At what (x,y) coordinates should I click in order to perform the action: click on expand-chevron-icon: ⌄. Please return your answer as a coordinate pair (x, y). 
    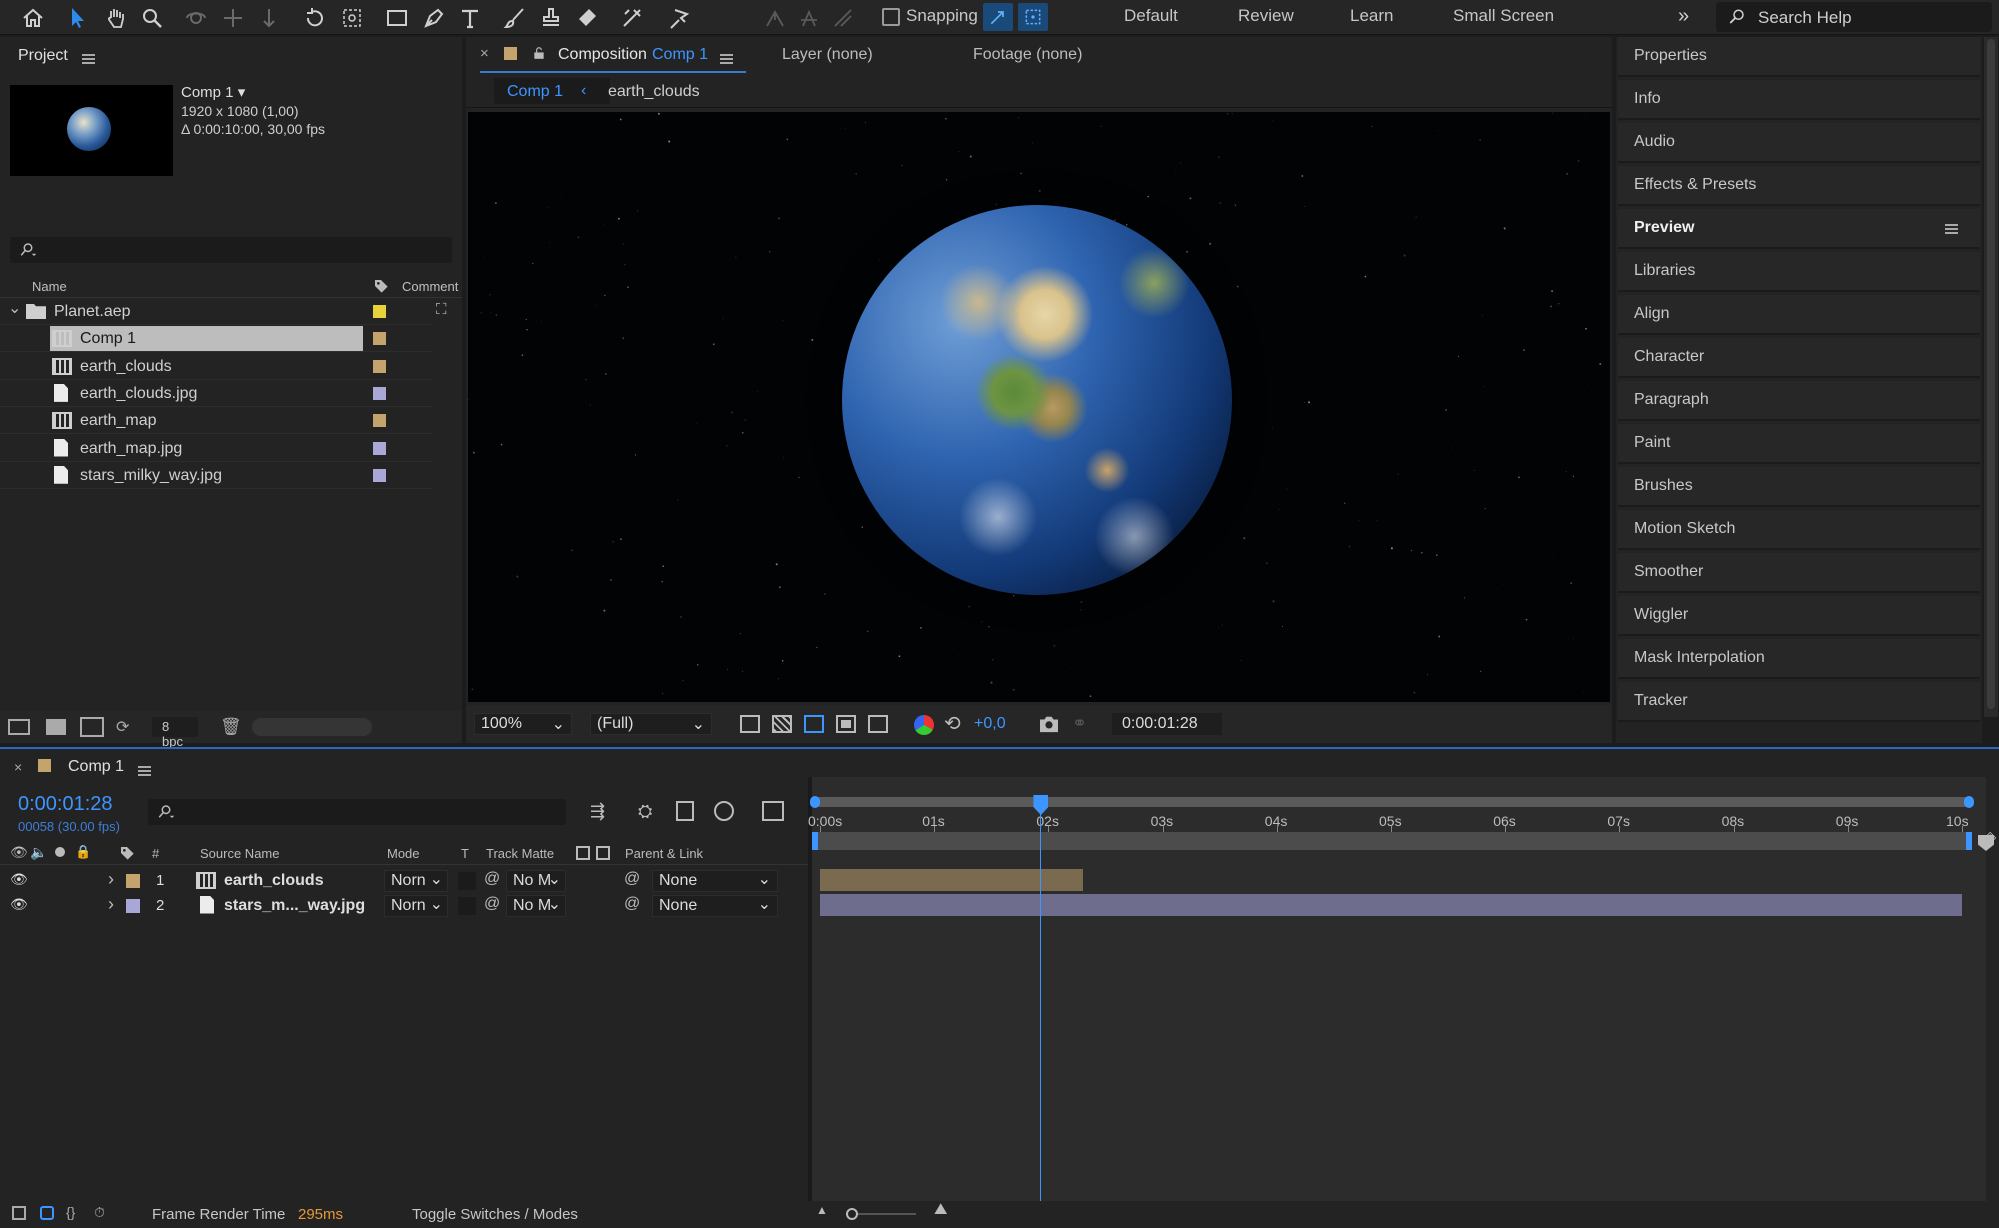
    Looking at the image, I should click on (14, 308).